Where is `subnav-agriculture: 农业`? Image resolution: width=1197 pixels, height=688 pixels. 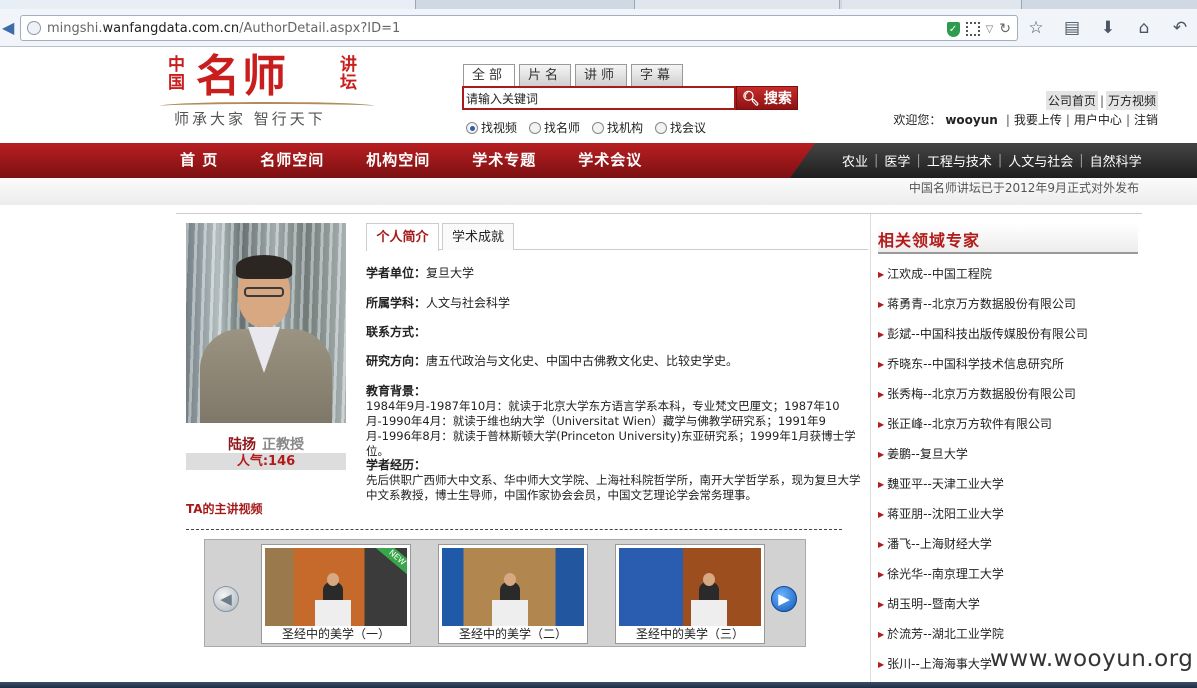
subnav-agriculture: 农业 is located at coordinates (855, 160).